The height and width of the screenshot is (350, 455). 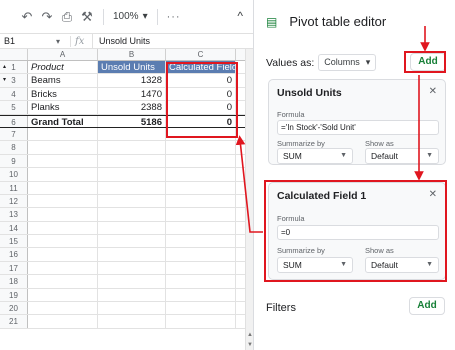 What do you see at coordinates (14, 295) in the screenshot?
I see `row-header: 19` at bounding box center [14, 295].